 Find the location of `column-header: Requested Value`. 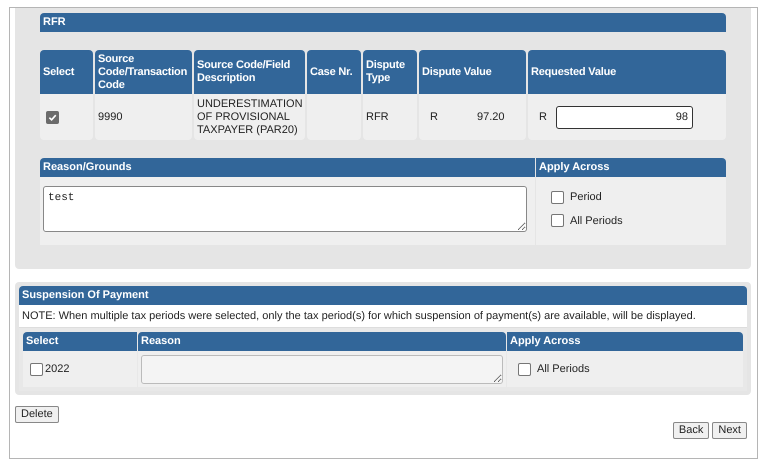

column-header: Requested Value is located at coordinates (627, 72).